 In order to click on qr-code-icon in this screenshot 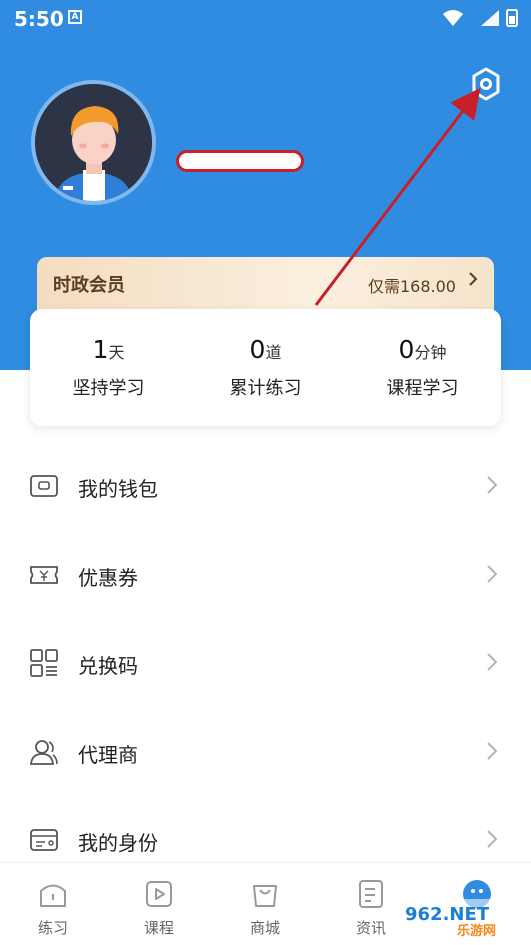, I will do `click(44, 663)`.